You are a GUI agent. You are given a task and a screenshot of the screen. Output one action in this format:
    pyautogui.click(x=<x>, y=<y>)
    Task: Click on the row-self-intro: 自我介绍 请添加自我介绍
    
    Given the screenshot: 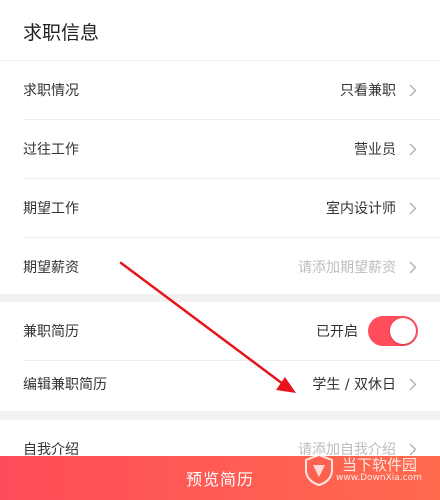 What is the action you would take?
    pyautogui.click(x=220, y=438)
    